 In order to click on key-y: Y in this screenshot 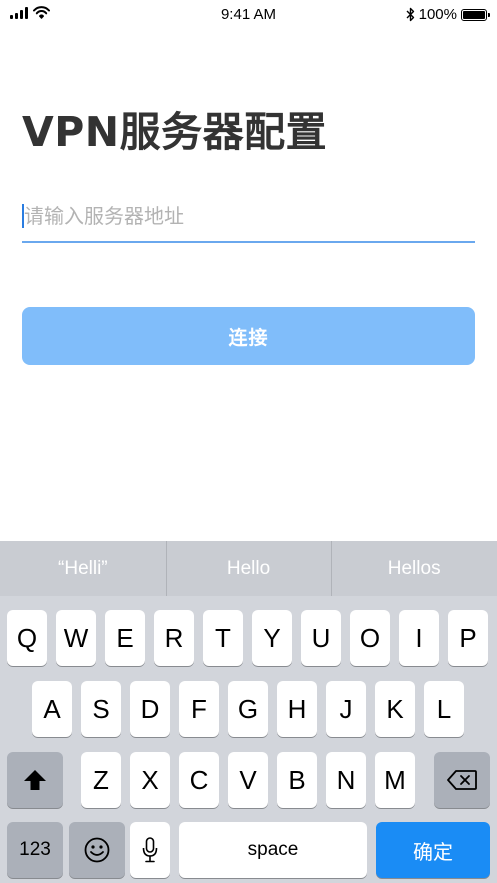, I will do `click(272, 638)`.